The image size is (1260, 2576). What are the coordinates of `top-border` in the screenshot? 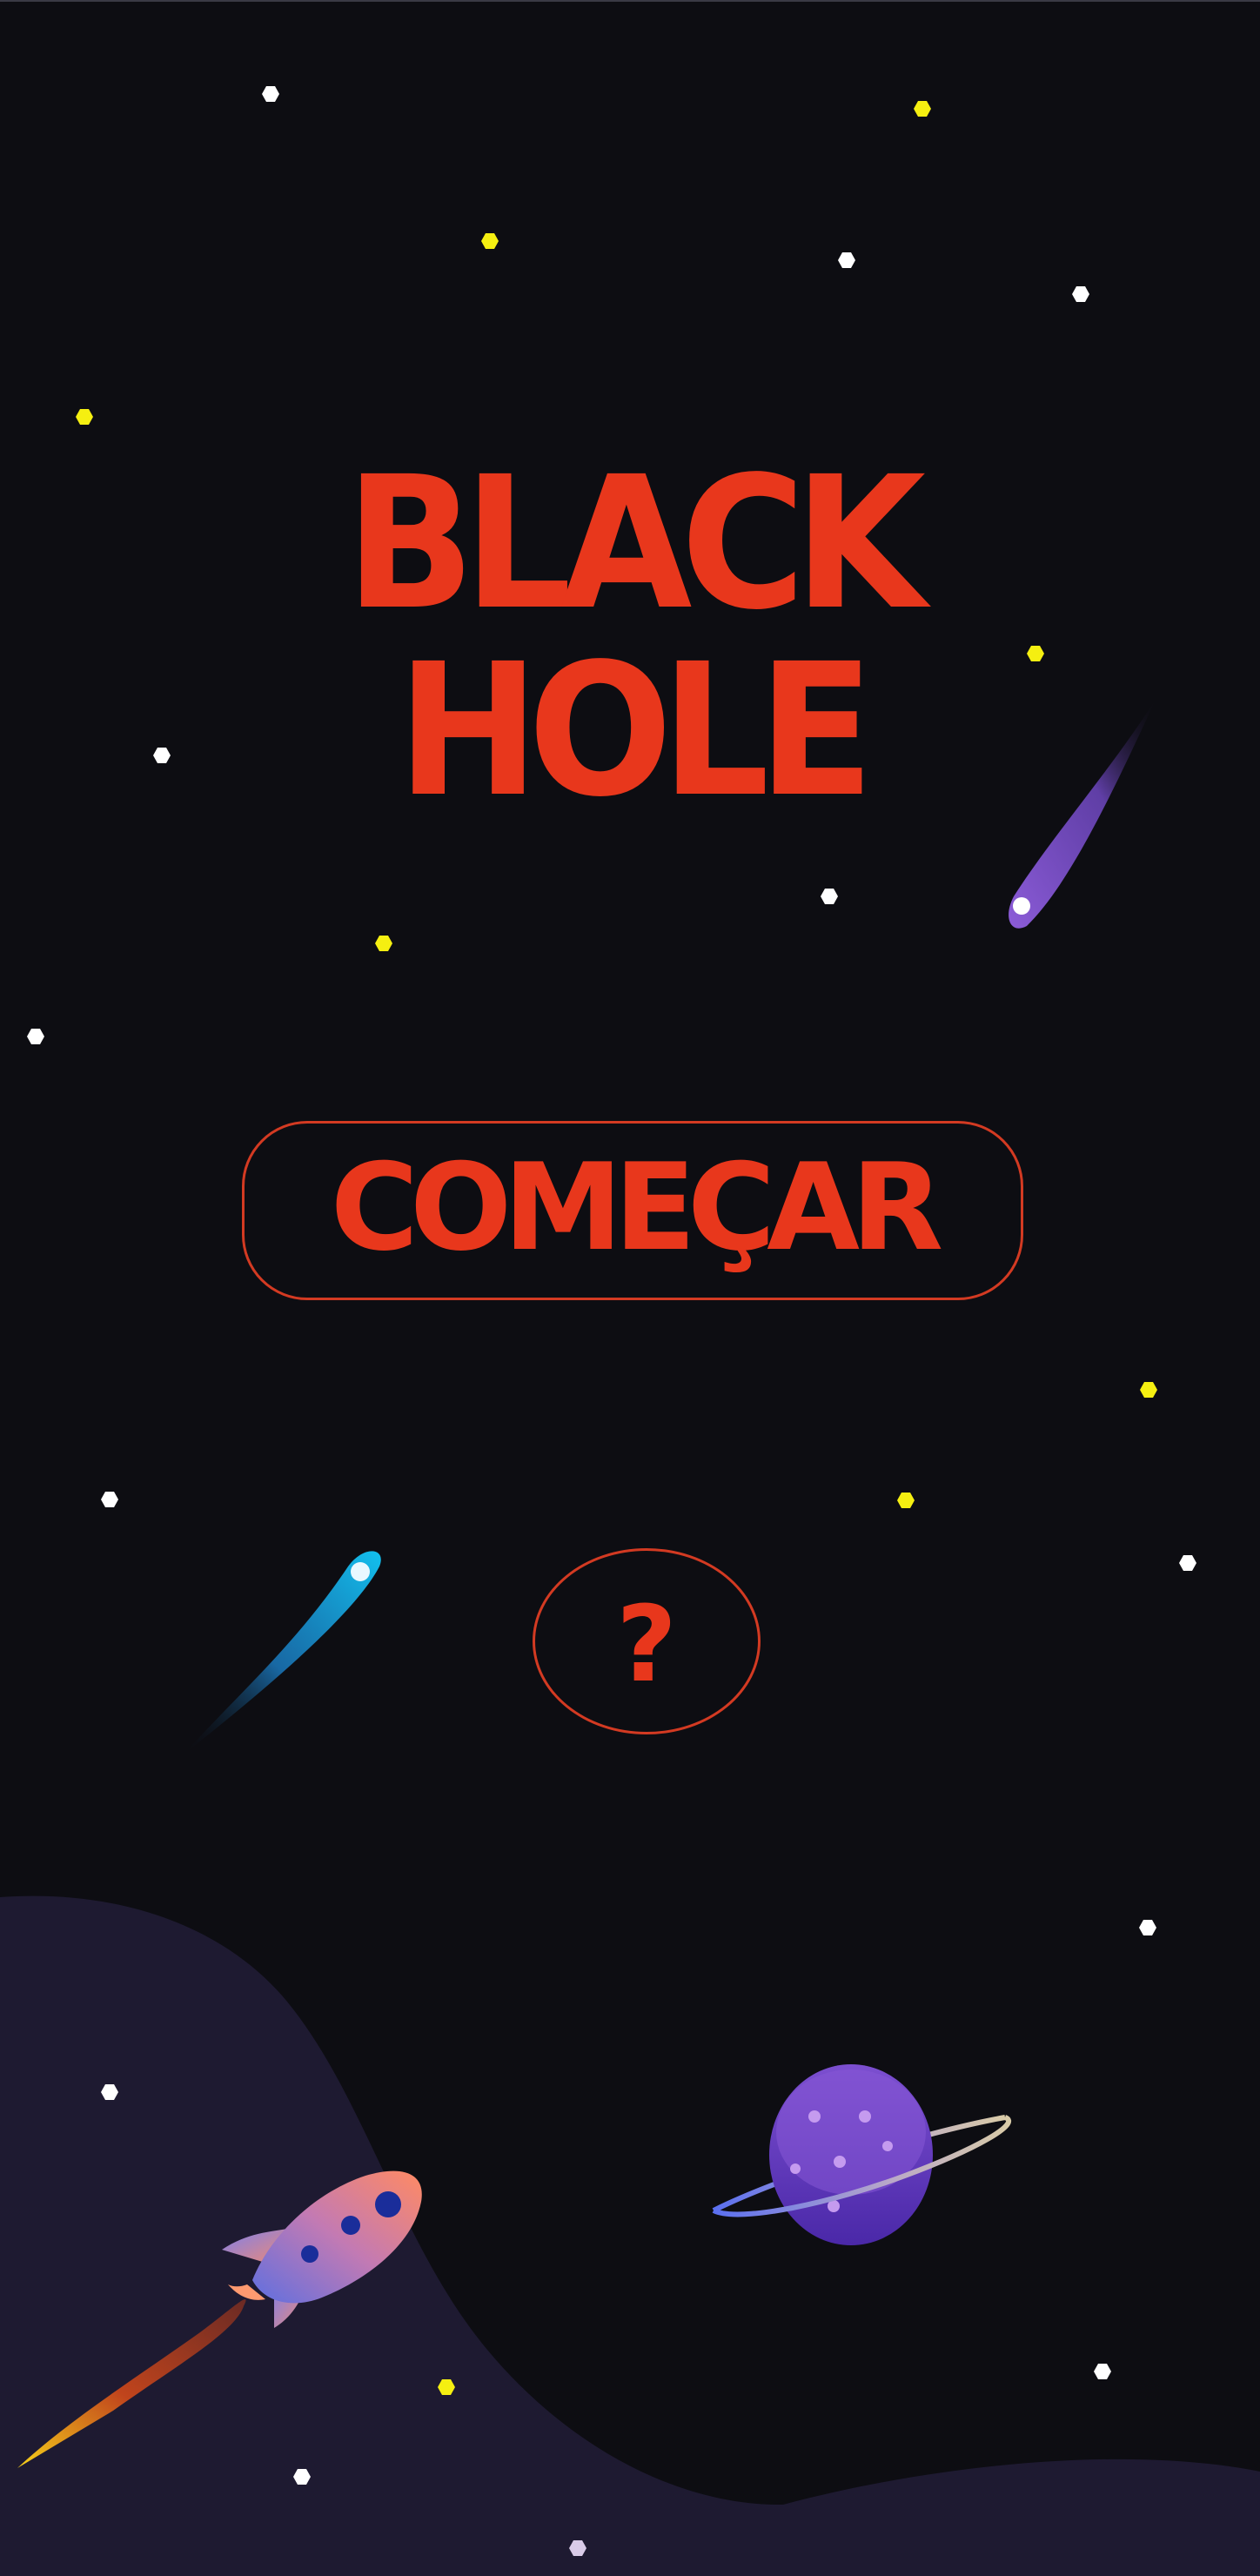 It's located at (630, 1).